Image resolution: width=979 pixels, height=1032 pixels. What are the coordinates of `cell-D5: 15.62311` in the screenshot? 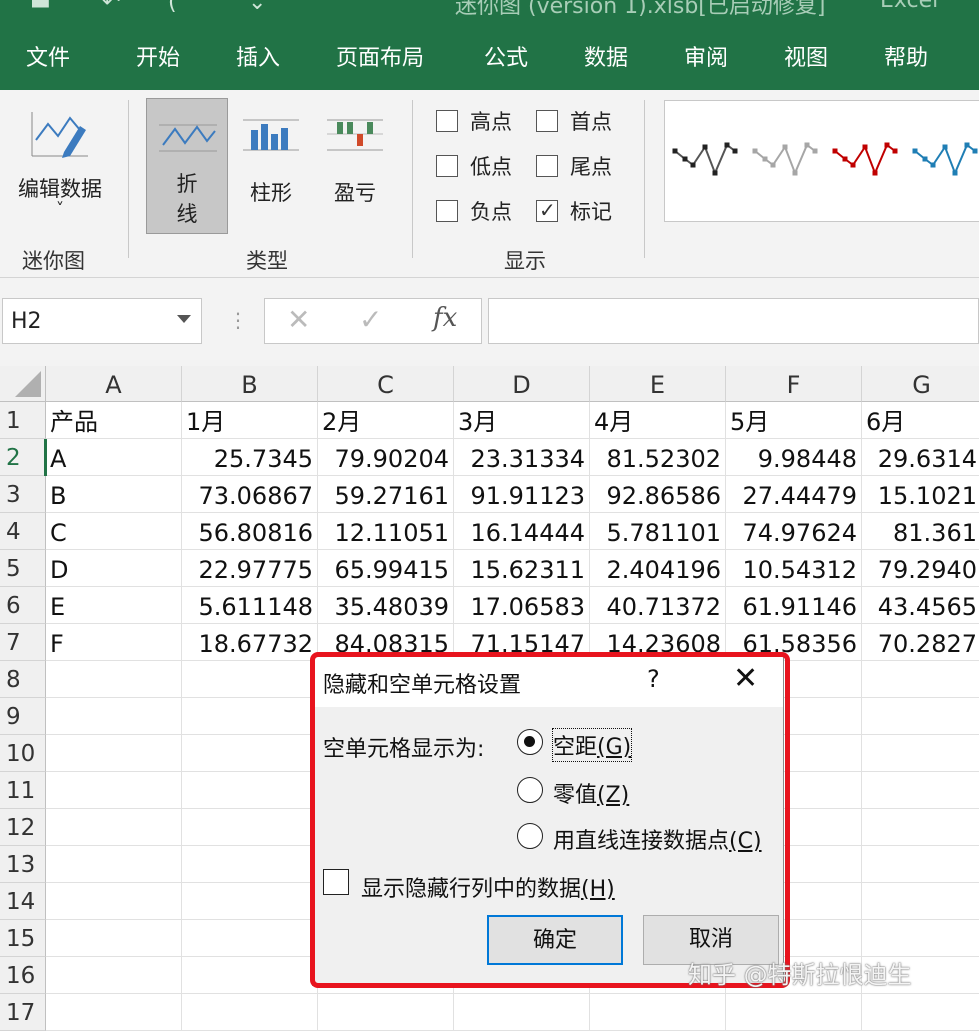 It's located at (522, 568).